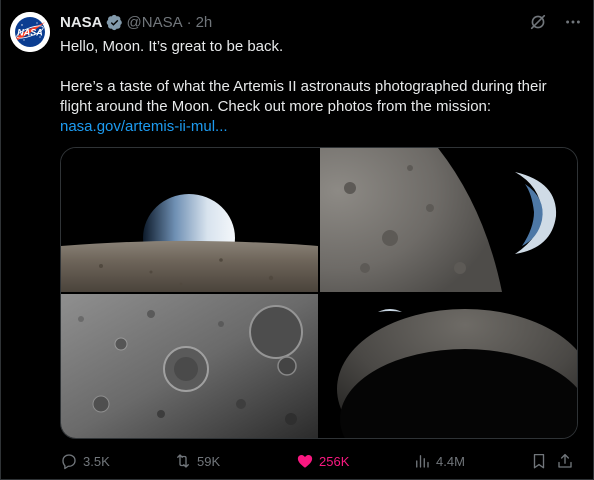  Describe the element at coordinates (81, 22) in the screenshot. I see `author-name: NASA` at that location.